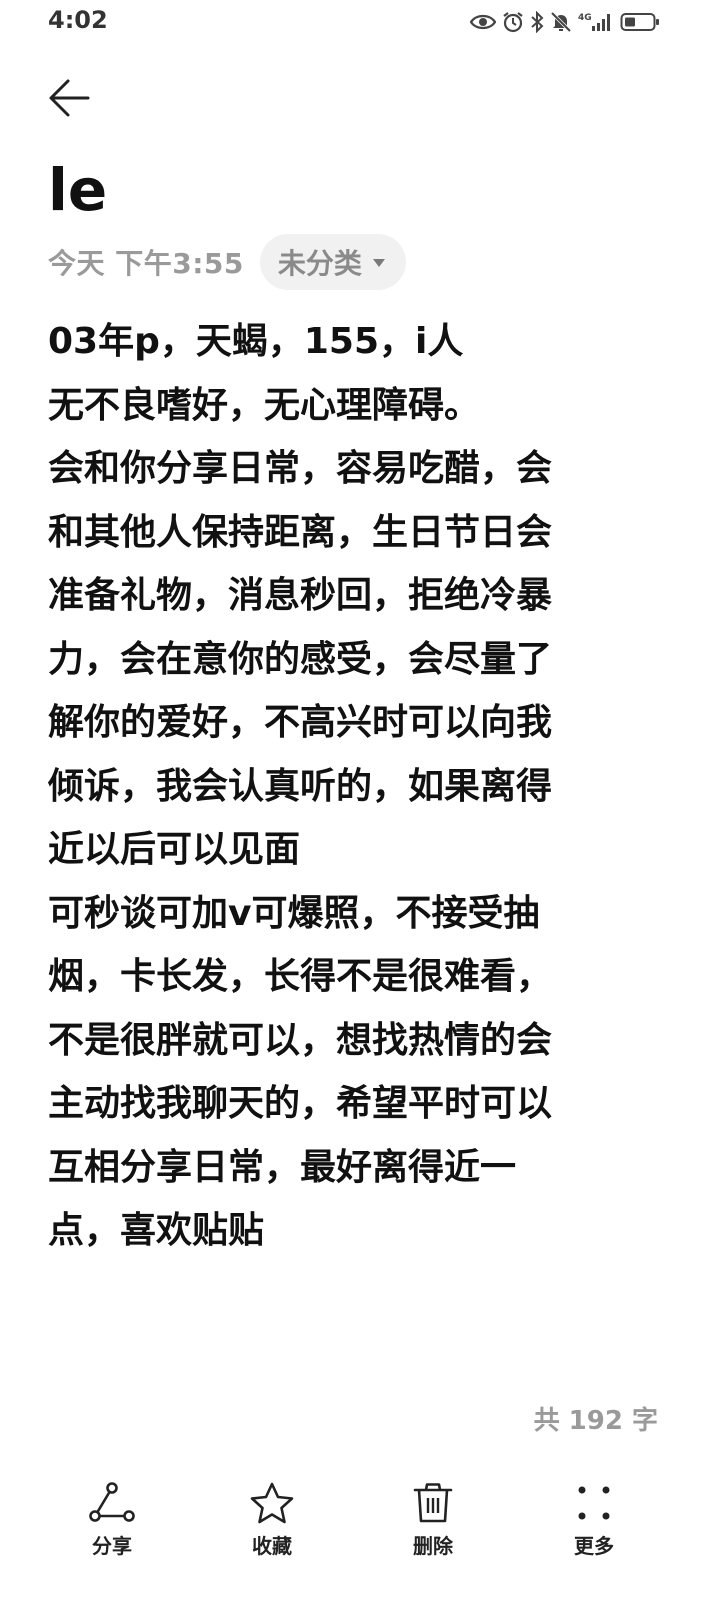  I want to click on star-icon, so click(272, 1503).